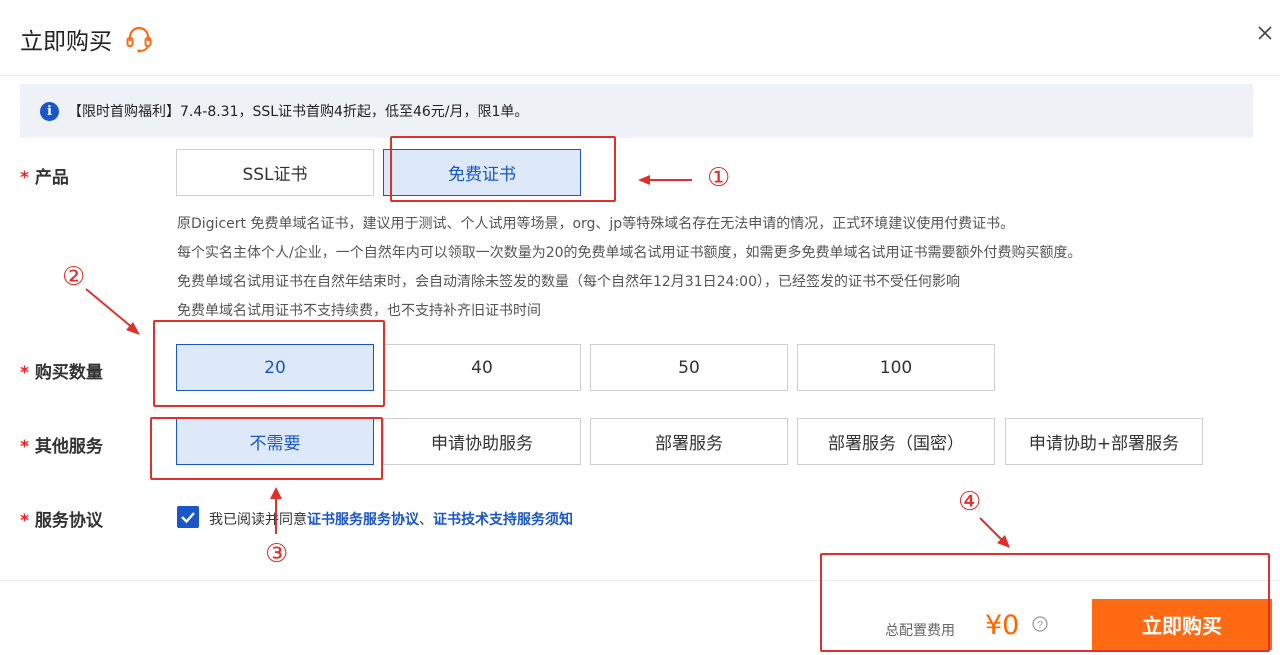 This screenshot has height=655, width=1280. I want to click on checkmark-icon, so click(188, 518).